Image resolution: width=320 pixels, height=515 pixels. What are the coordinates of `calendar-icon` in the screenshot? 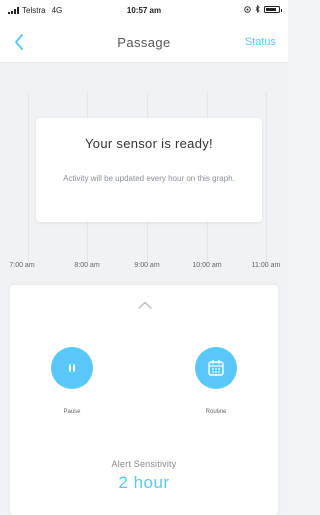 It's located at (216, 367).